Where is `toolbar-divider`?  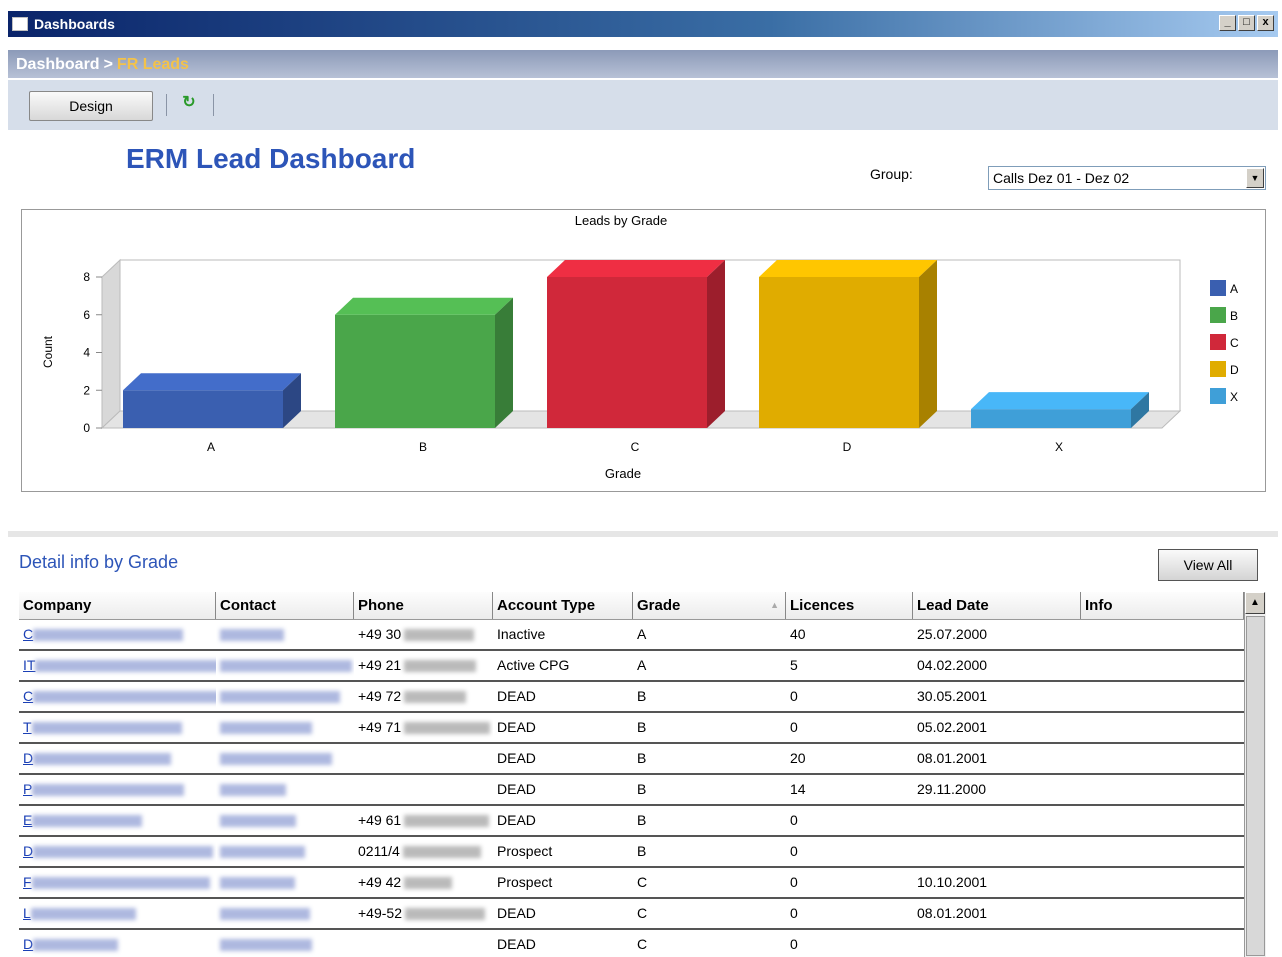
toolbar-divider is located at coordinates (166, 105).